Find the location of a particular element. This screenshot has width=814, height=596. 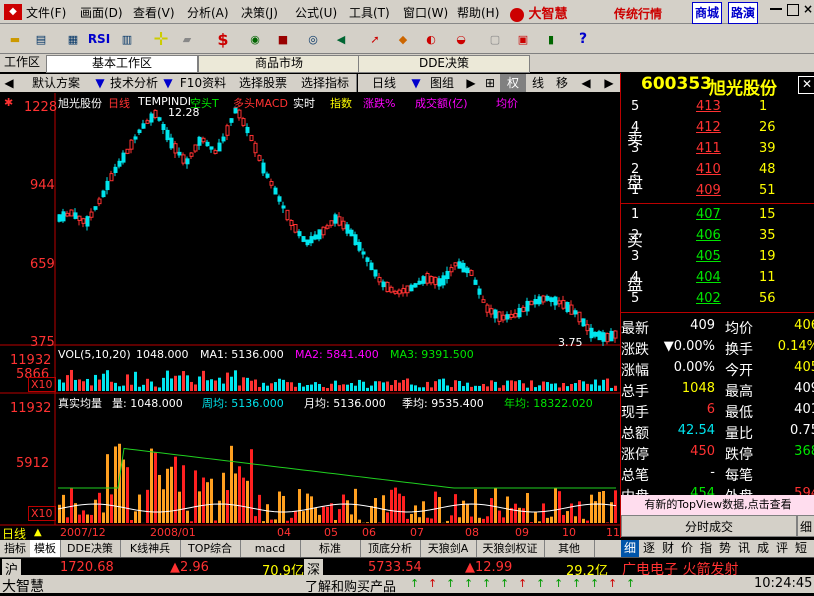

tab-other: 其他 is located at coordinates (569, 548).